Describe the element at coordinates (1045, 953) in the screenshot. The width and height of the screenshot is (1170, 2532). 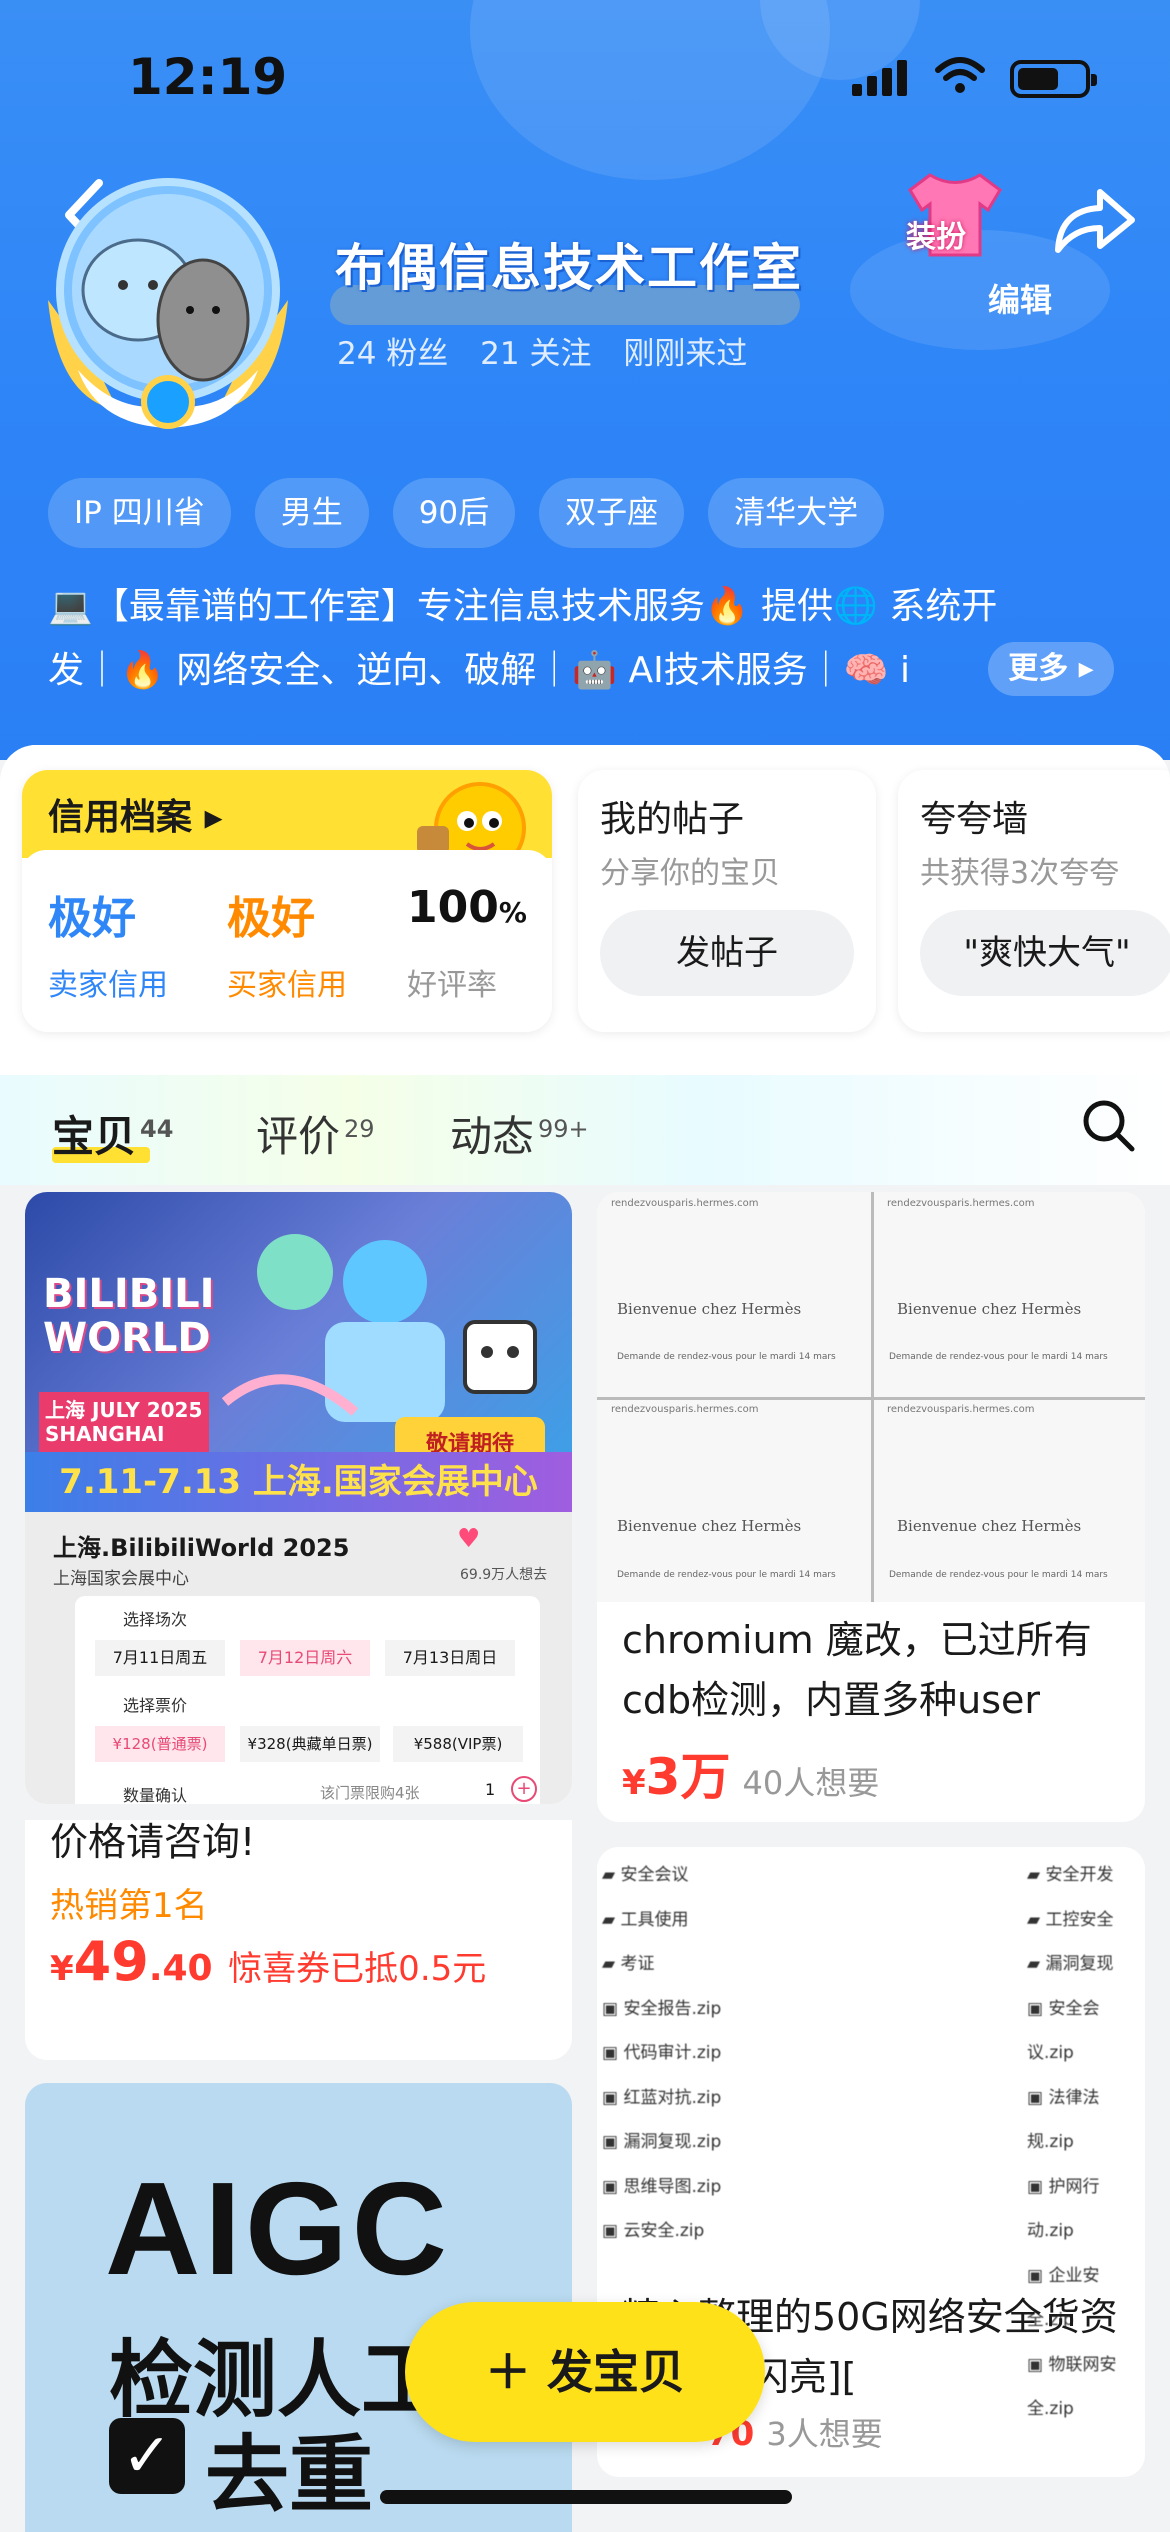
I see `praise-tag-button: "爽快大气"` at that location.